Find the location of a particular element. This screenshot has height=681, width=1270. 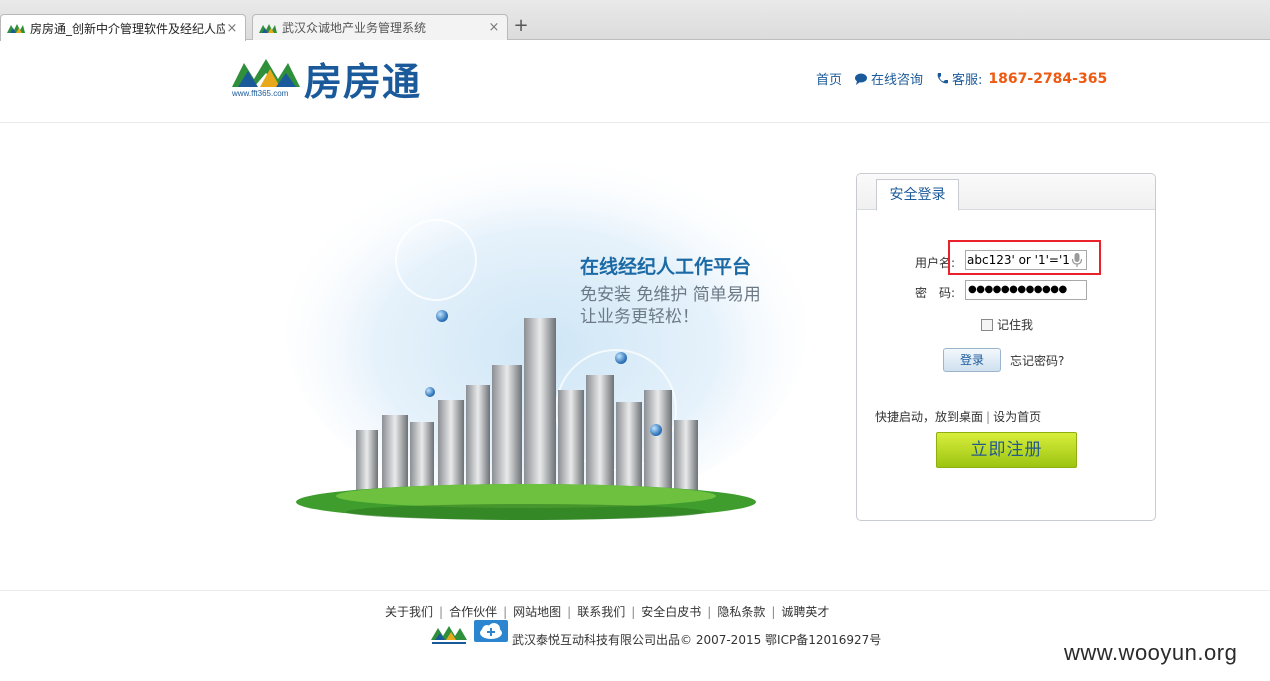

login-panel-header: 安全登录 is located at coordinates (1006, 192).